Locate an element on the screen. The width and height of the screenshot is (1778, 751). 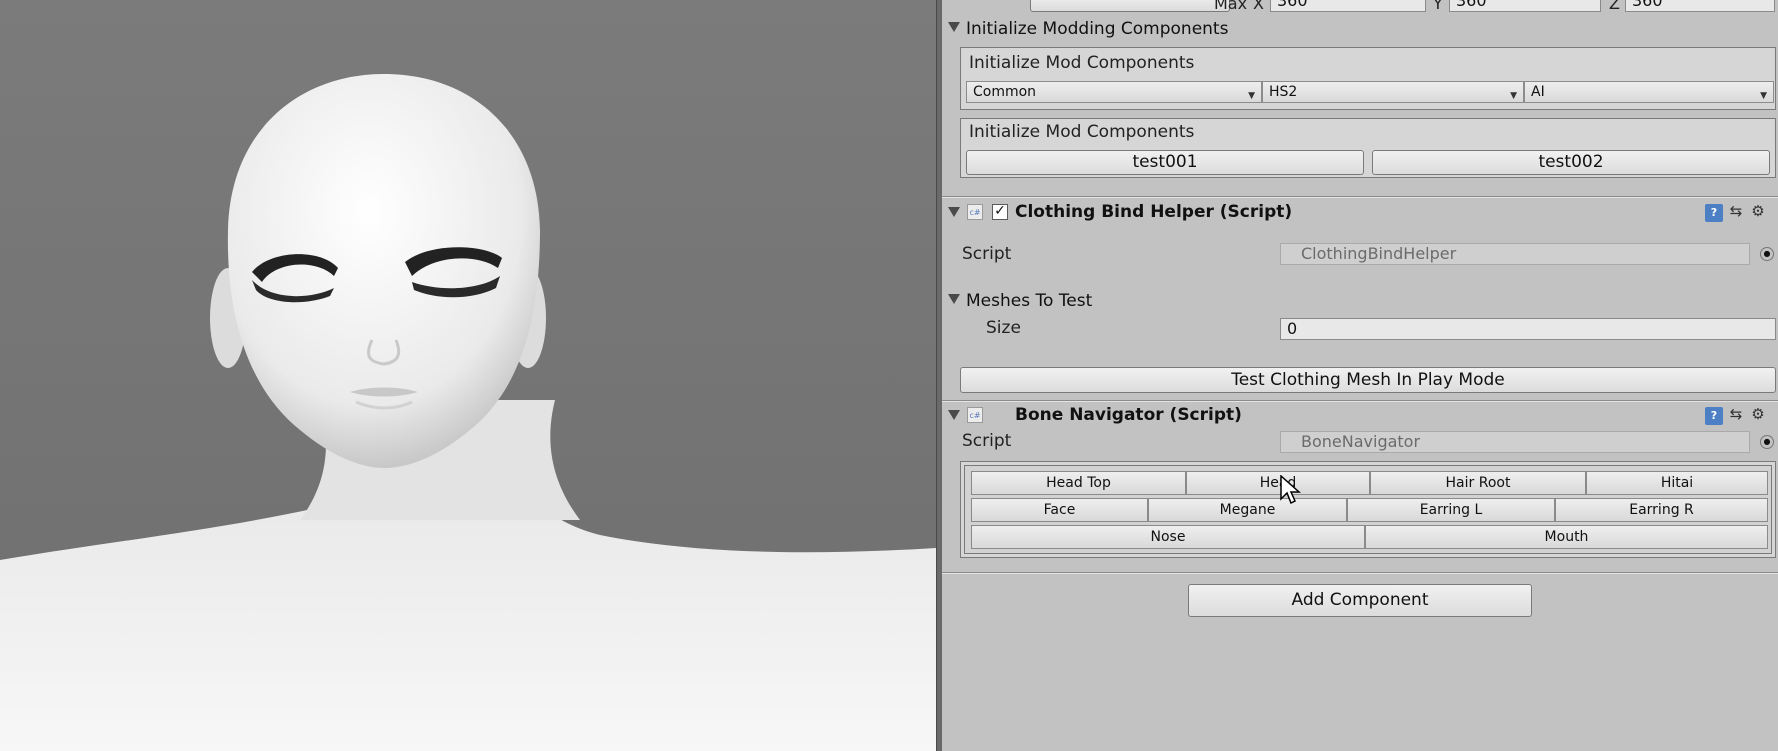
ai-dropdown: AI ▼ is located at coordinates (1649, 92).